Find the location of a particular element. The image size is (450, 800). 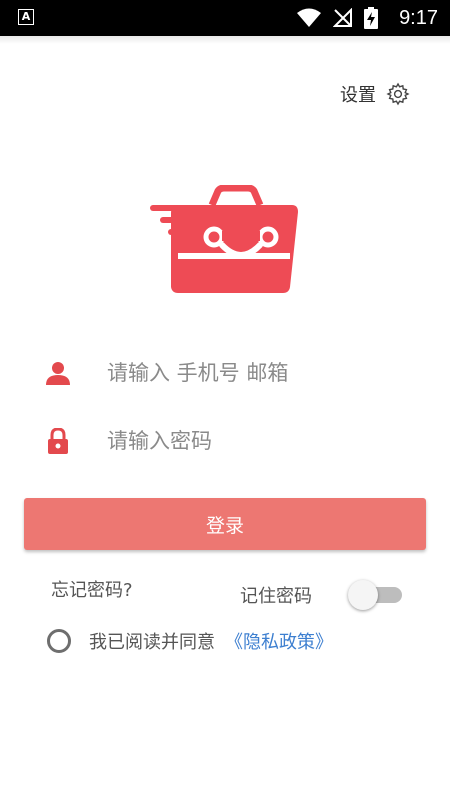

settings-label: 设置 is located at coordinates (358, 95).